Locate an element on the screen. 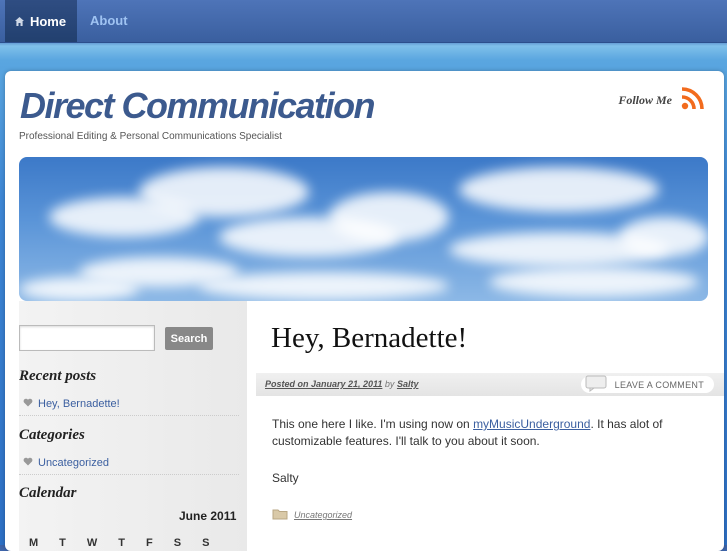  post-category-line: Uncategorized is located at coordinates (312, 515).